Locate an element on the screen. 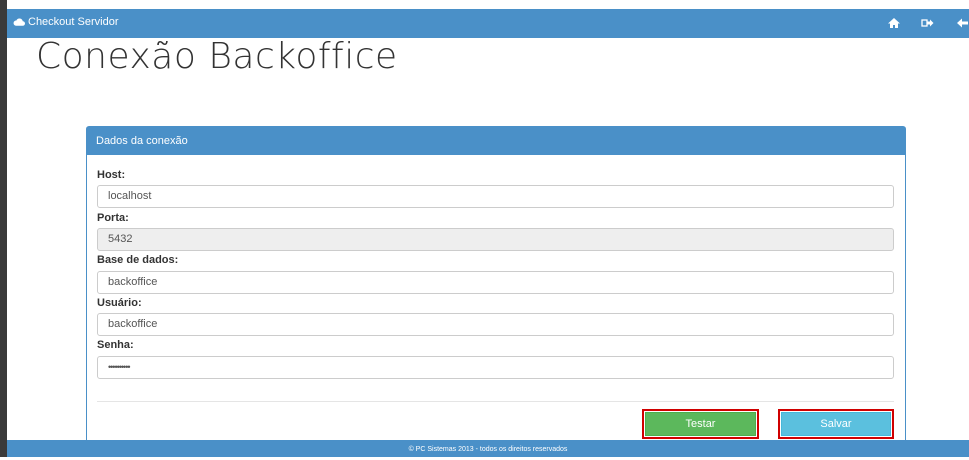  database-label: Base de dados: is located at coordinates (138, 260).